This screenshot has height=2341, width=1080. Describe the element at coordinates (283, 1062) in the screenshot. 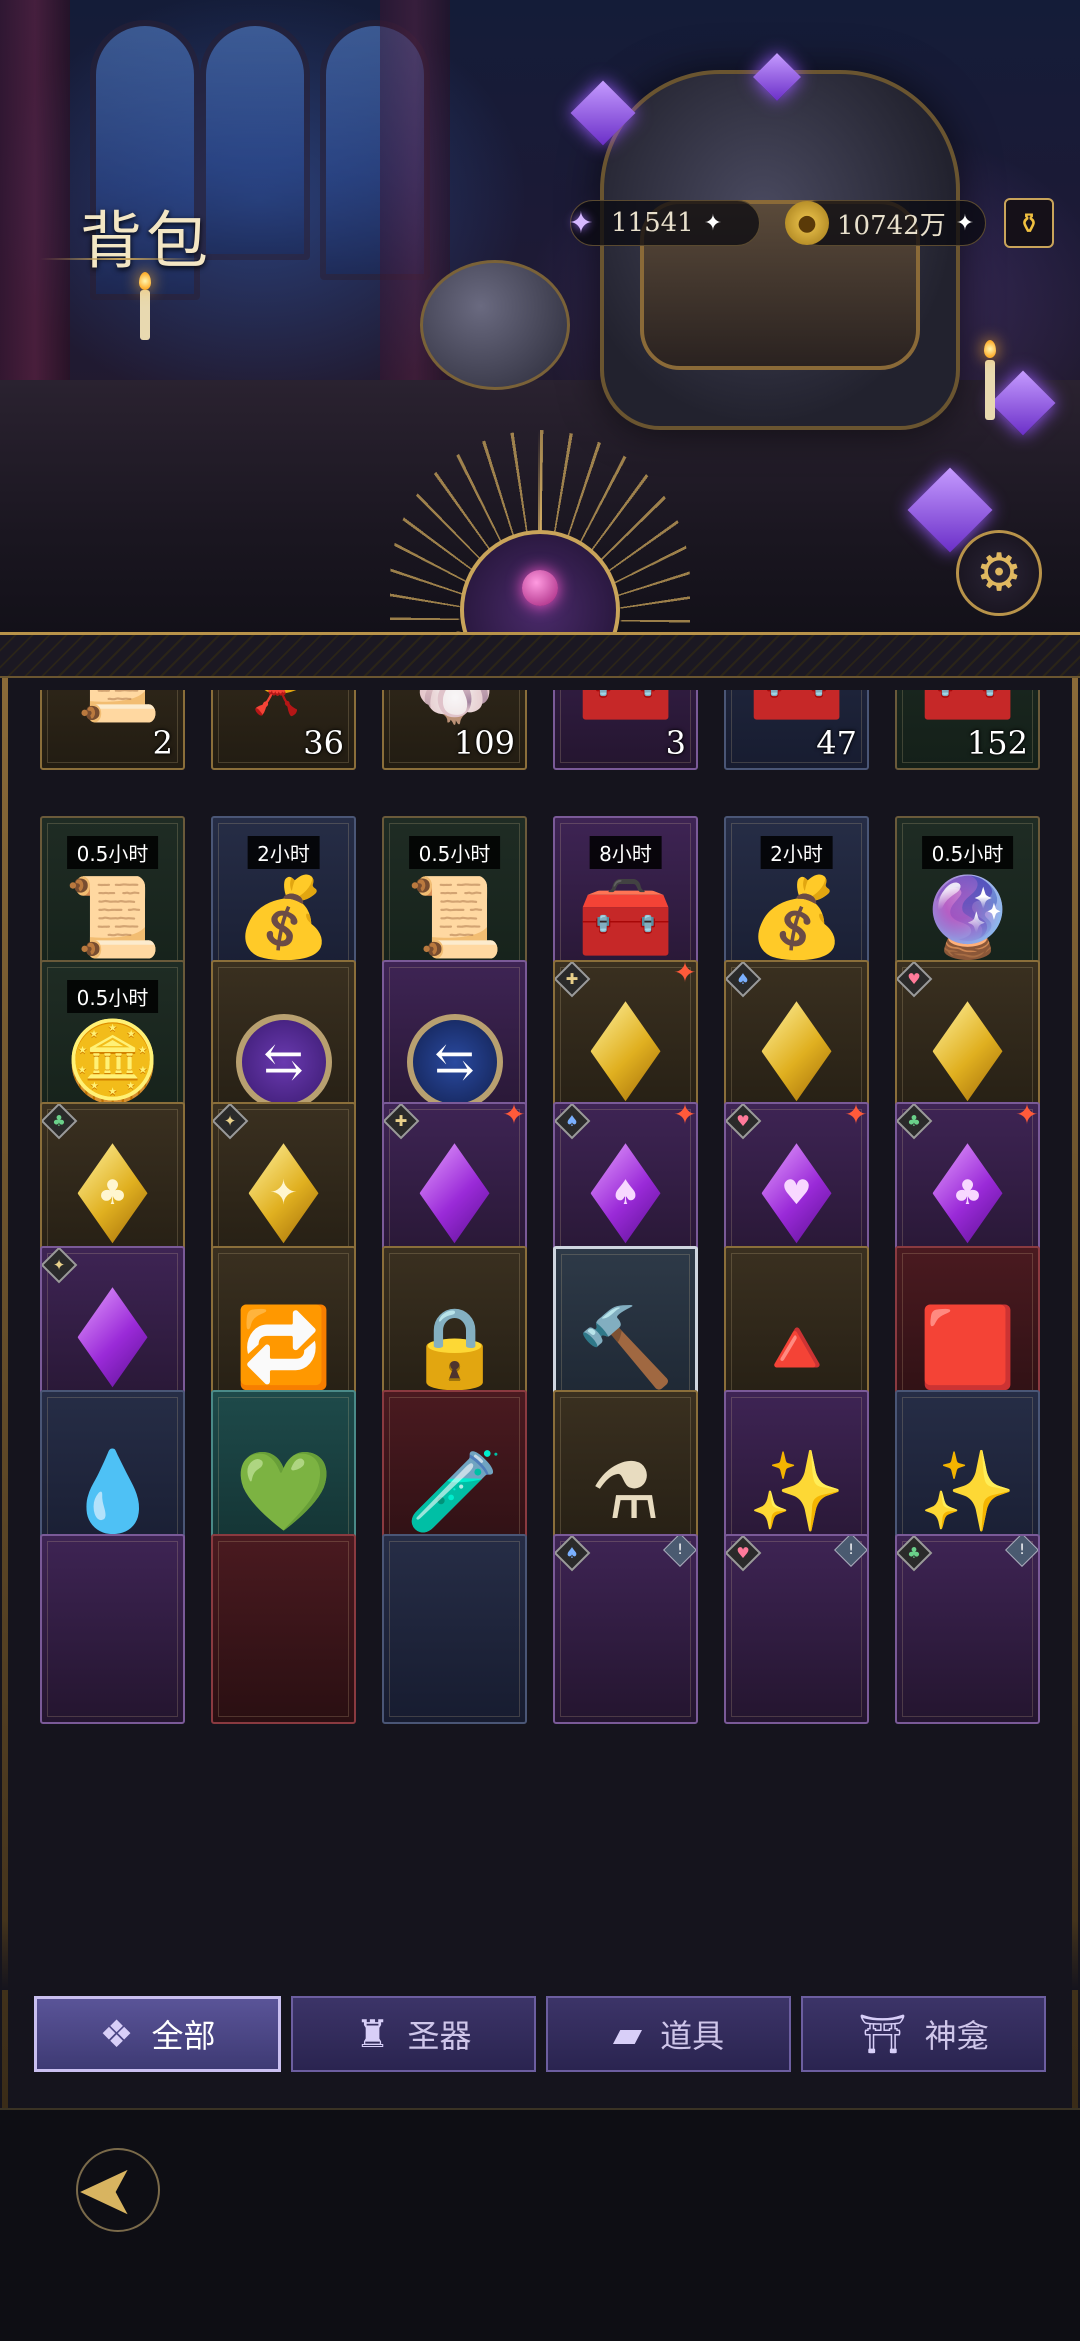

I see `purple-medallion-icon: ⇆` at that location.